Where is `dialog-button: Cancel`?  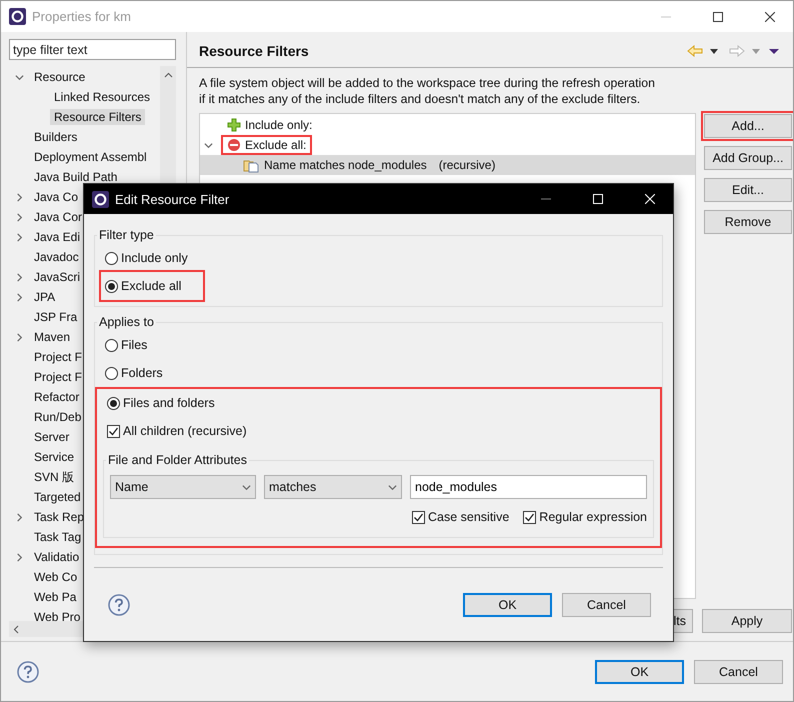 dialog-button: Cancel is located at coordinates (606, 604).